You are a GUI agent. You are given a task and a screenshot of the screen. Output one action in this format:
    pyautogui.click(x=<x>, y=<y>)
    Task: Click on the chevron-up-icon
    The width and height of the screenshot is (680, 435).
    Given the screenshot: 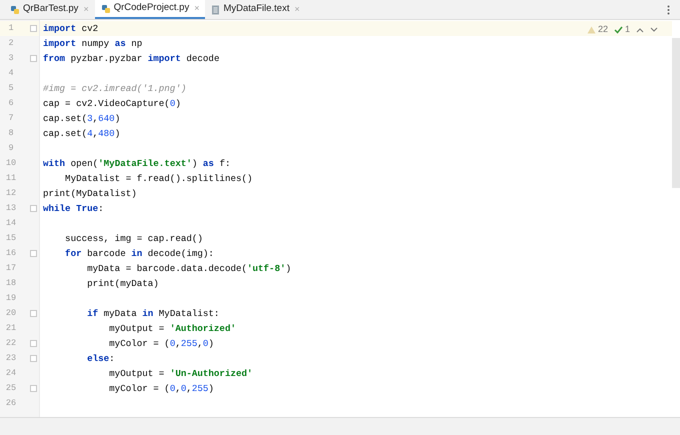 What is the action you would take?
    pyautogui.click(x=640, y=29)
    